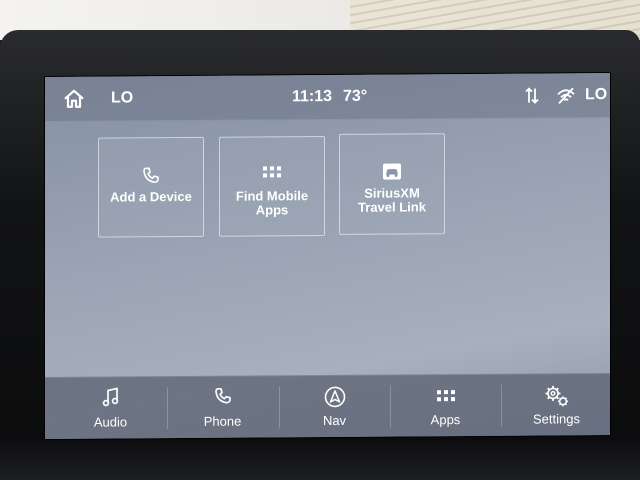  What do you see at coordinates (532, 96) in the screenshot?
I see `sort-arrows-icon` at bounding box center [532, 96].